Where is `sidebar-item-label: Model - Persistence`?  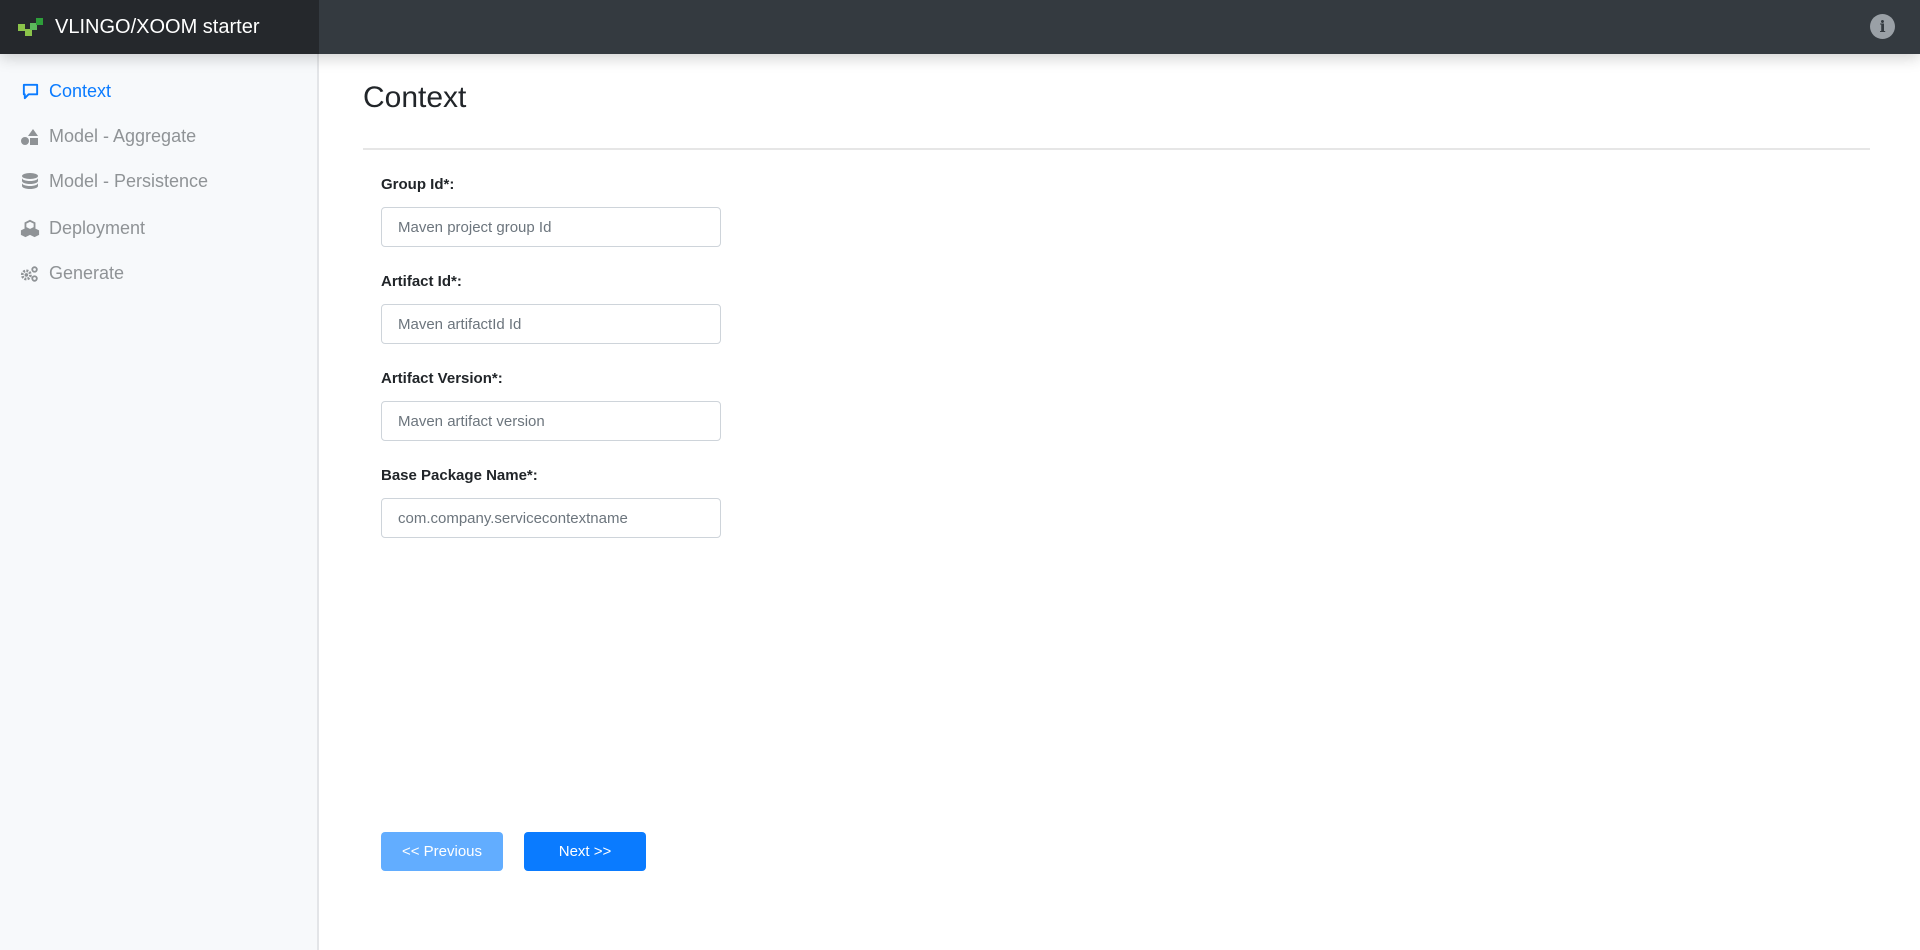 sidebar-item-label: Model - Persistence is located at coordinates (129, 181).